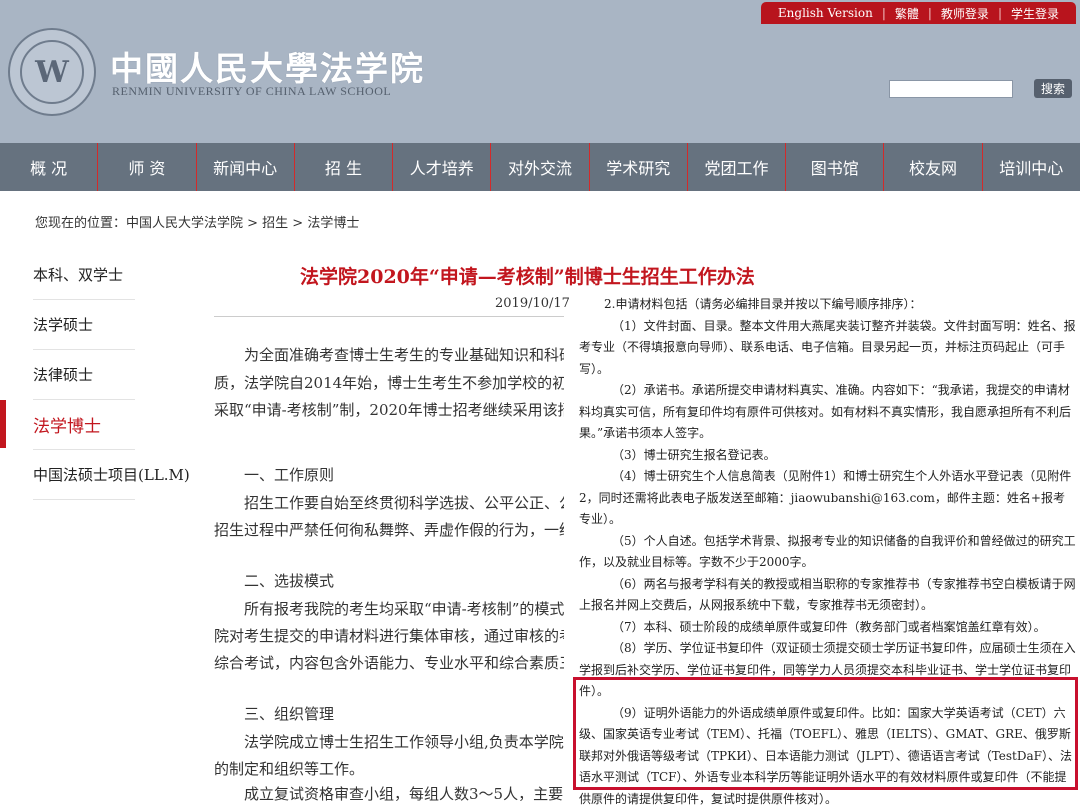  What do you see at coordinates (49, 167) in the screenshot?
I see `nav-item-overview: 概 况` at bounding box center [49, 167].